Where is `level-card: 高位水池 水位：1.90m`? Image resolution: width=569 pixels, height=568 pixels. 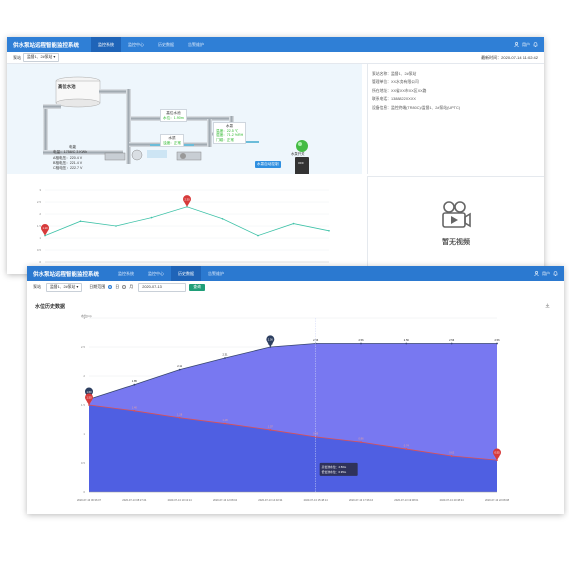
level-card: 高位水池 水位：1.90m is located at coordinates (173, 116).